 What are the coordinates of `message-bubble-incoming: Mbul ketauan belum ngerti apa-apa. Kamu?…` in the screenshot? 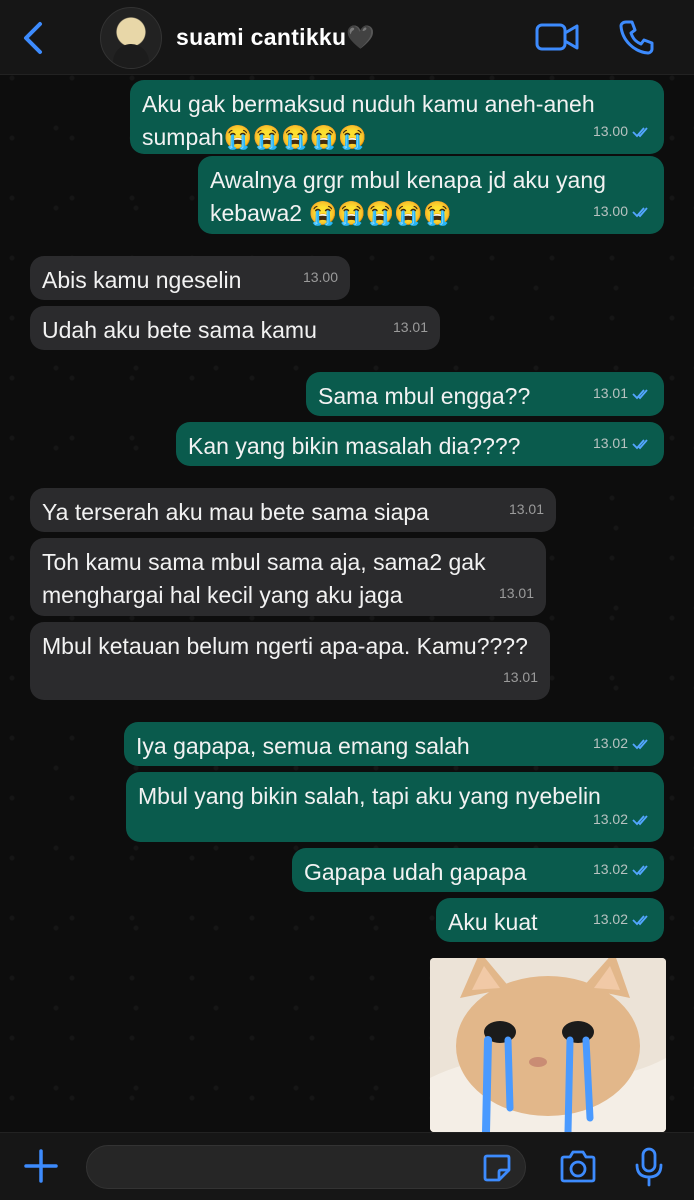 It's located at (290, 661).